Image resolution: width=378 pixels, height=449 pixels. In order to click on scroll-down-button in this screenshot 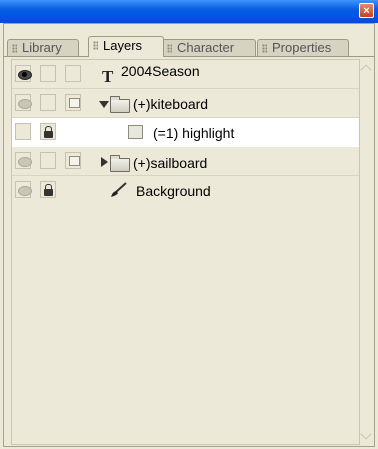, I will do `click(366, 435)`.